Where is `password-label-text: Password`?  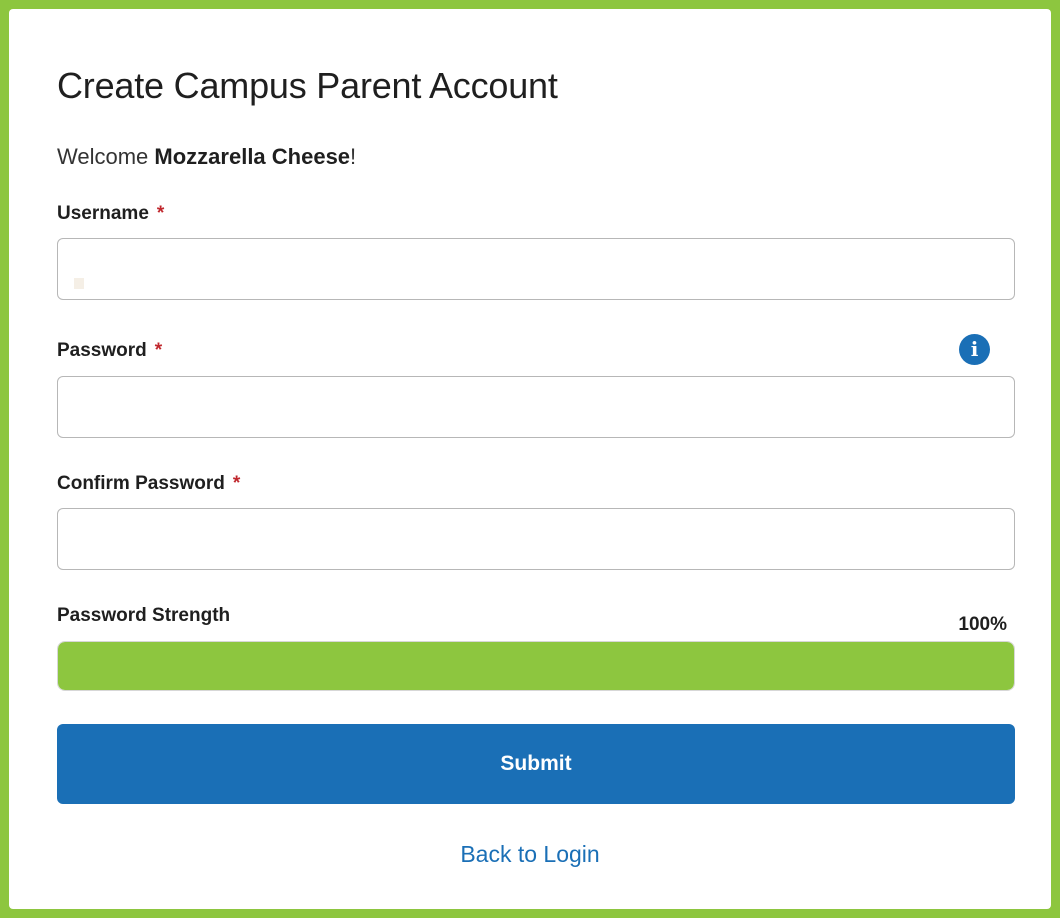
password-label-text: Password is located at coordinates (102, 350).